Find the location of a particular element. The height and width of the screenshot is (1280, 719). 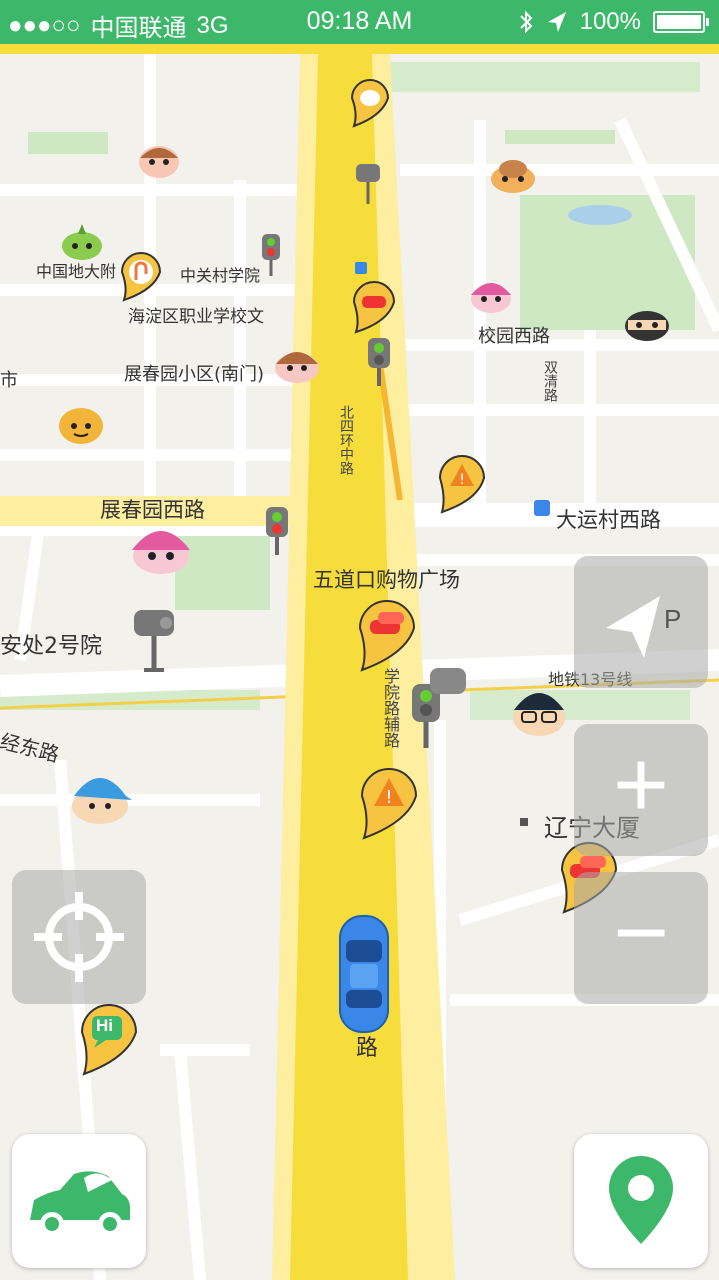

navigate-button: P is located at coordinates (641, 622).